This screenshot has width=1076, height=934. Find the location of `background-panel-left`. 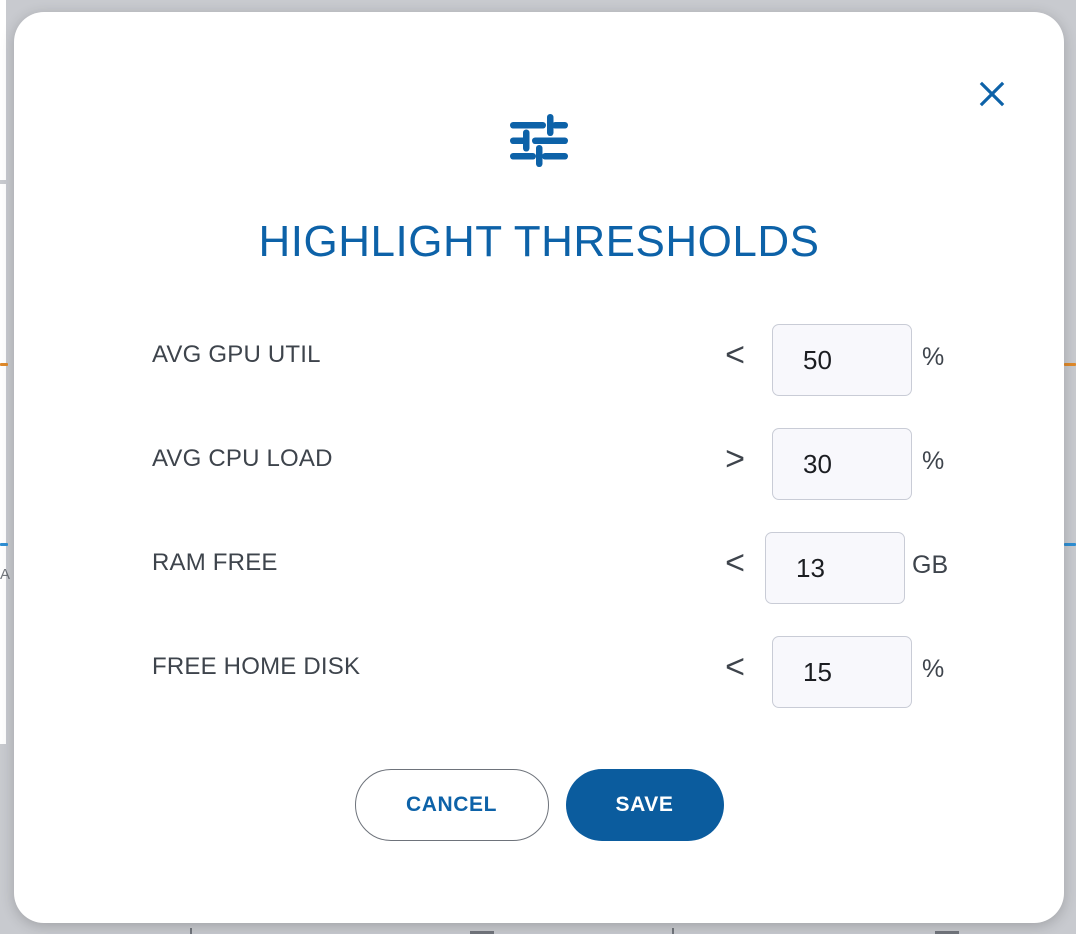

background-panel-left is located at coordinates (3, 90).